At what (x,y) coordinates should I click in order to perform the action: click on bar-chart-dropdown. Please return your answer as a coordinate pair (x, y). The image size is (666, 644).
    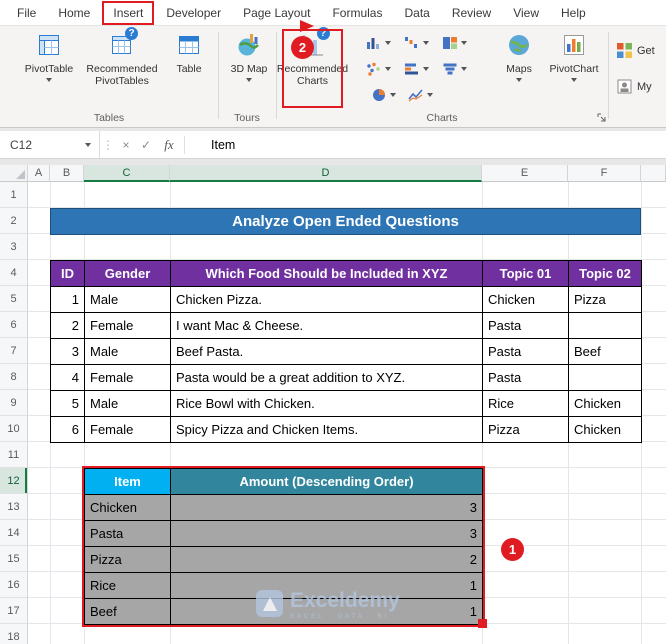
    Looking at the image, I should click on (416, 69).